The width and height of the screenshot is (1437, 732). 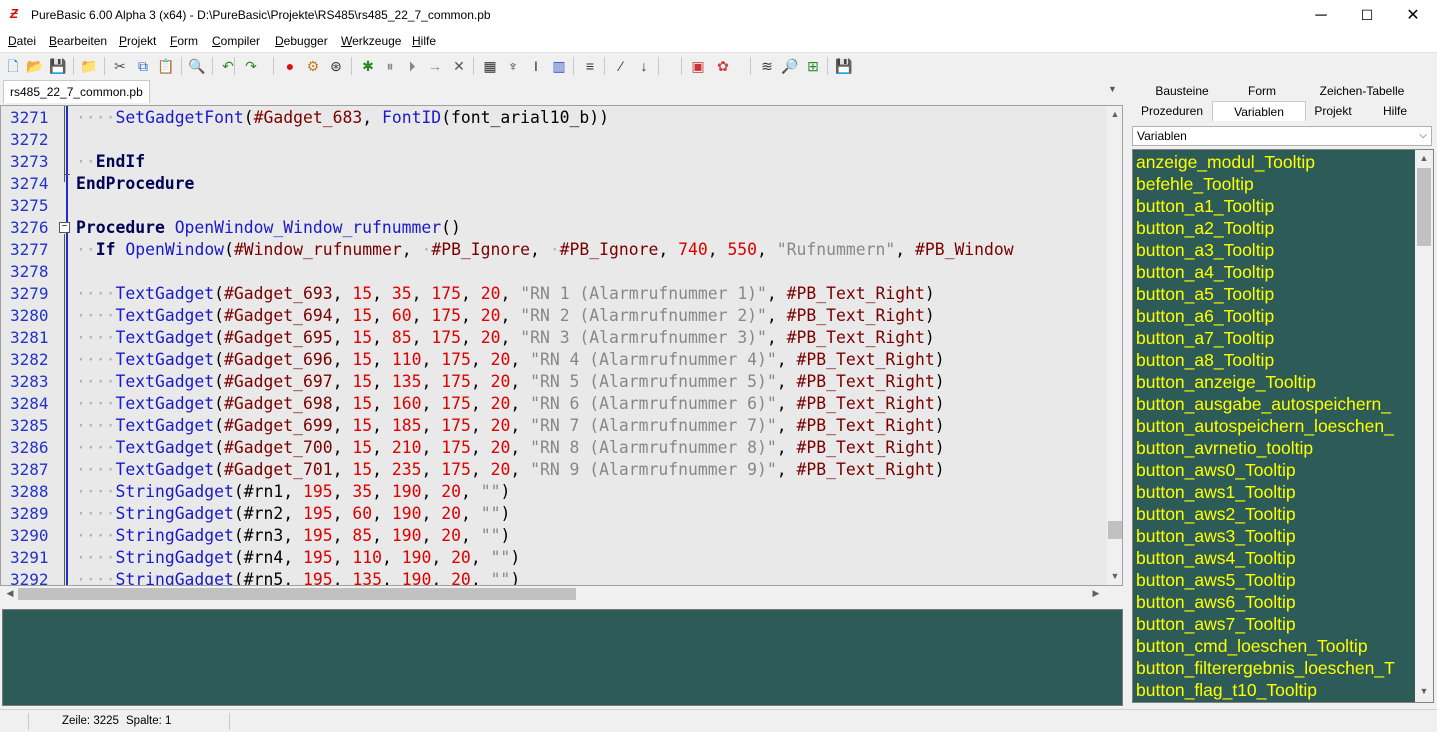 What do you see at coordinates (513, 66) in the screenshot?
I see `tool-icon: ♆` at bounding box center [513, 66].